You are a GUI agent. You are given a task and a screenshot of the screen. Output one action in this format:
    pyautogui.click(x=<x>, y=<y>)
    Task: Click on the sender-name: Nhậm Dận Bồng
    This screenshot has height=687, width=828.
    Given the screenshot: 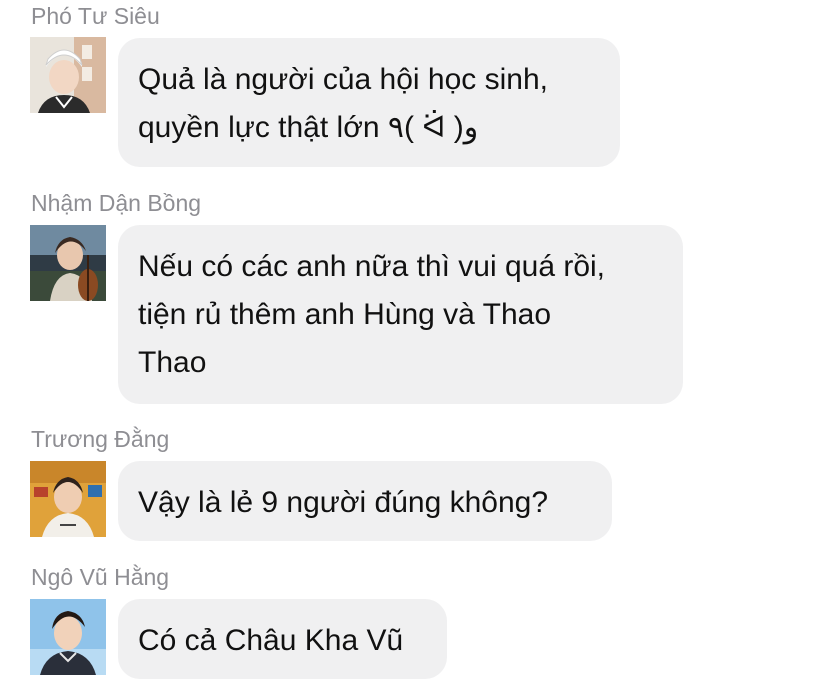 What is the action you would take?
    pyautogui.click(x=116, y=203)
    